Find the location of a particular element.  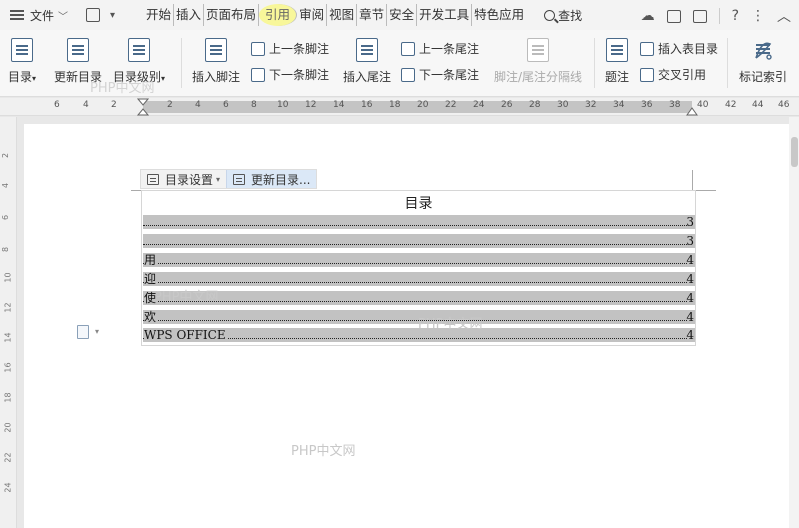

file-menu-label: 文件 is located at coordinates (42, 15).